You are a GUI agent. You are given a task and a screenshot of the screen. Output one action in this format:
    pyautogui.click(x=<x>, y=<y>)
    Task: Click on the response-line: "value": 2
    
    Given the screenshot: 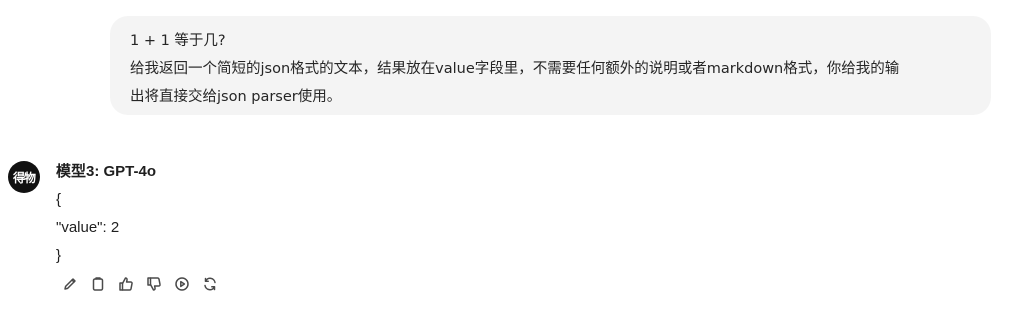 What is the action you would take?
    pyautogui.click(x=88, y=227)
    